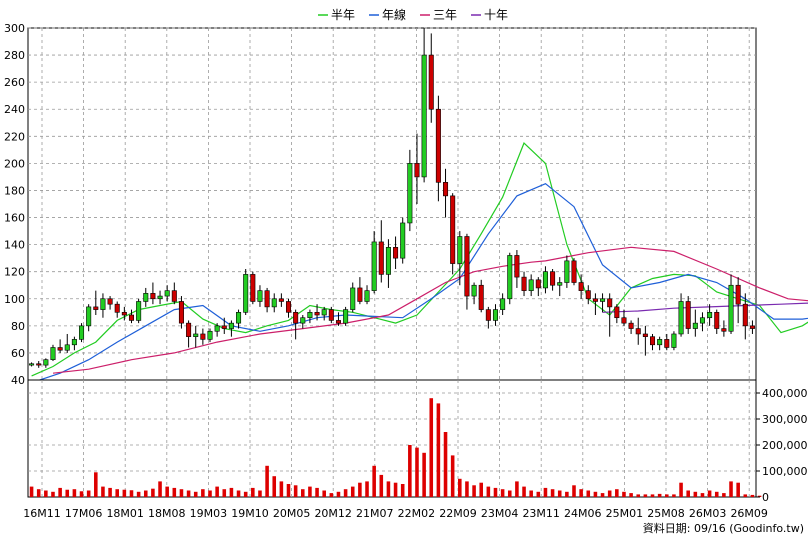 Image resolution: width=808 pixels, height=540 pixels. Describe the element at coordinates (458, 513) in the screenshot. I see `x-tick-label-10: 22M09` at that location.